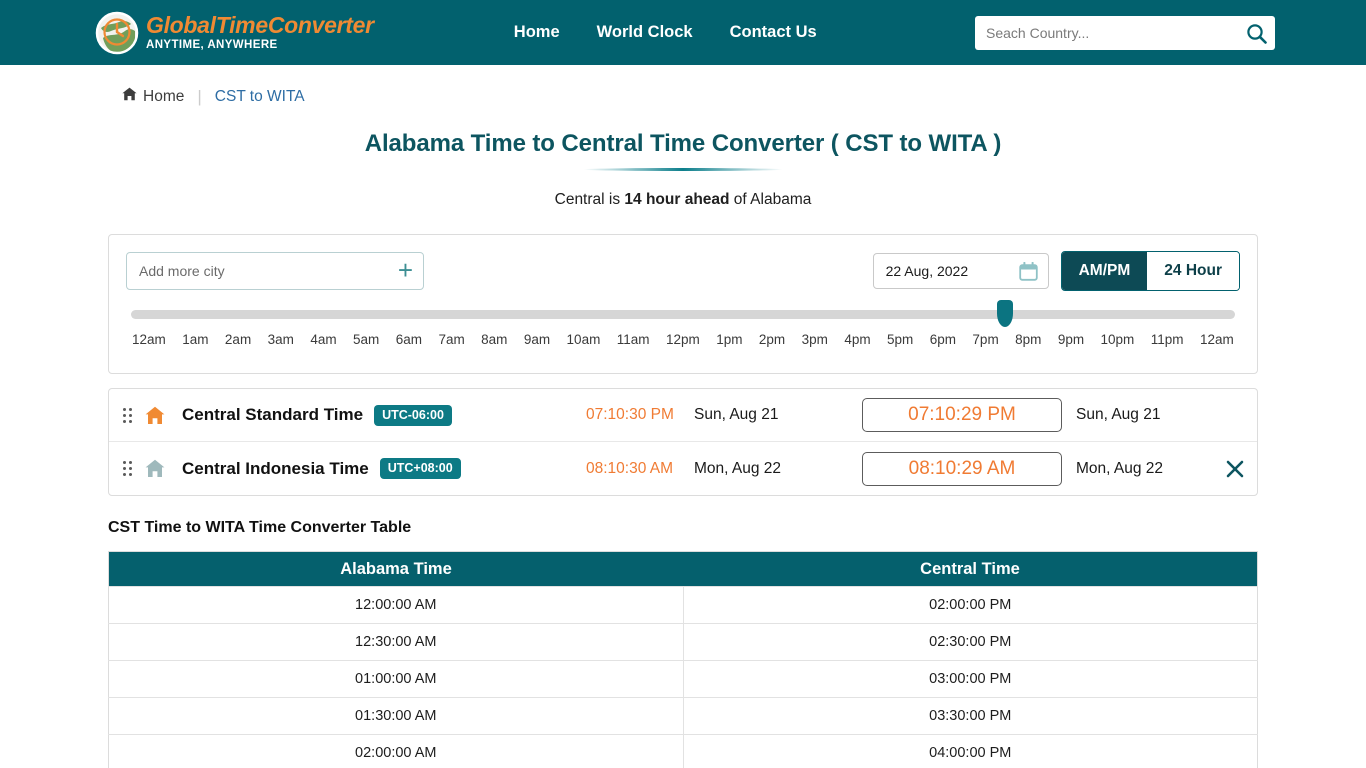  Describe the element at coordinates (970, 642) in the screenshot. I see `table-cell-target-time: 02:30:00 PM` at that location.